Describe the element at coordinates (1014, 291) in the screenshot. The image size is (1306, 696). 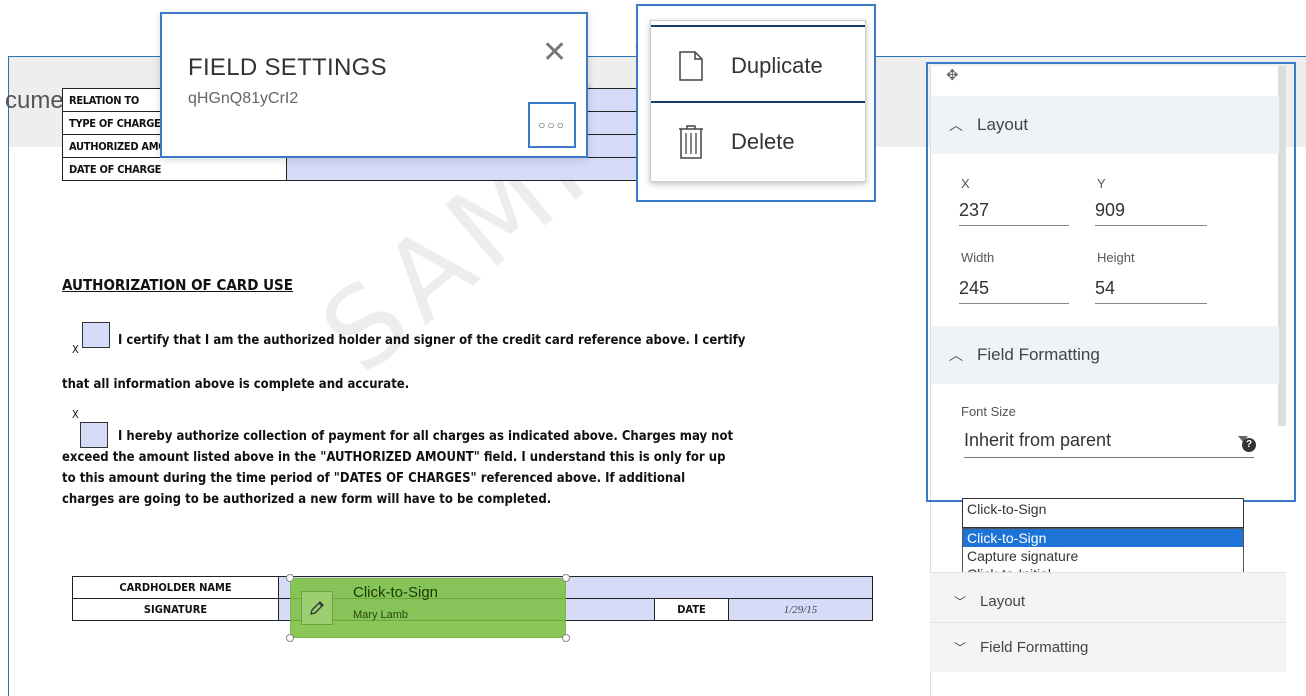
I see `width-input: 245` at that location.